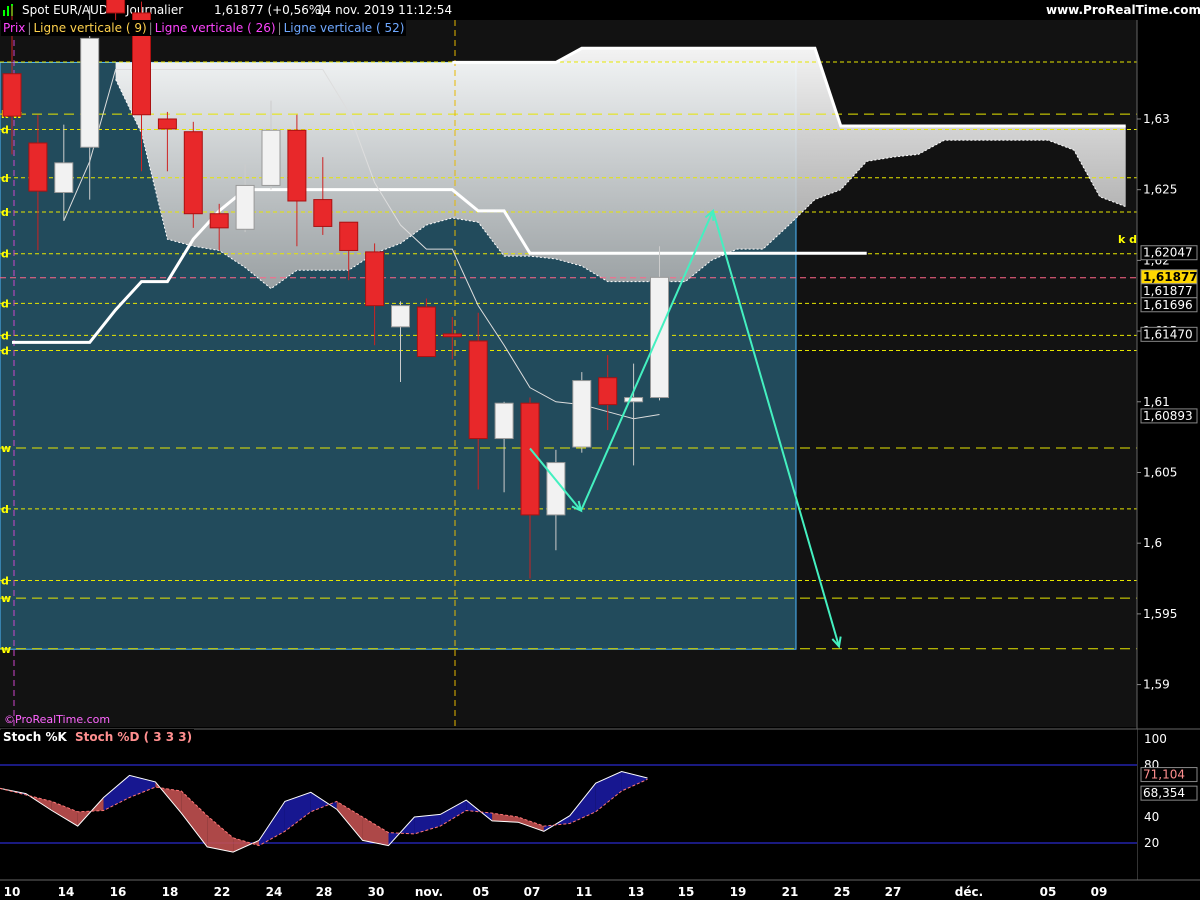 The image size is (1200, 900). What do you see at coordinates (1156, 402) in the screenshot?
I see `price-tick-label: 1,61` at bounding box center [1156, 402].